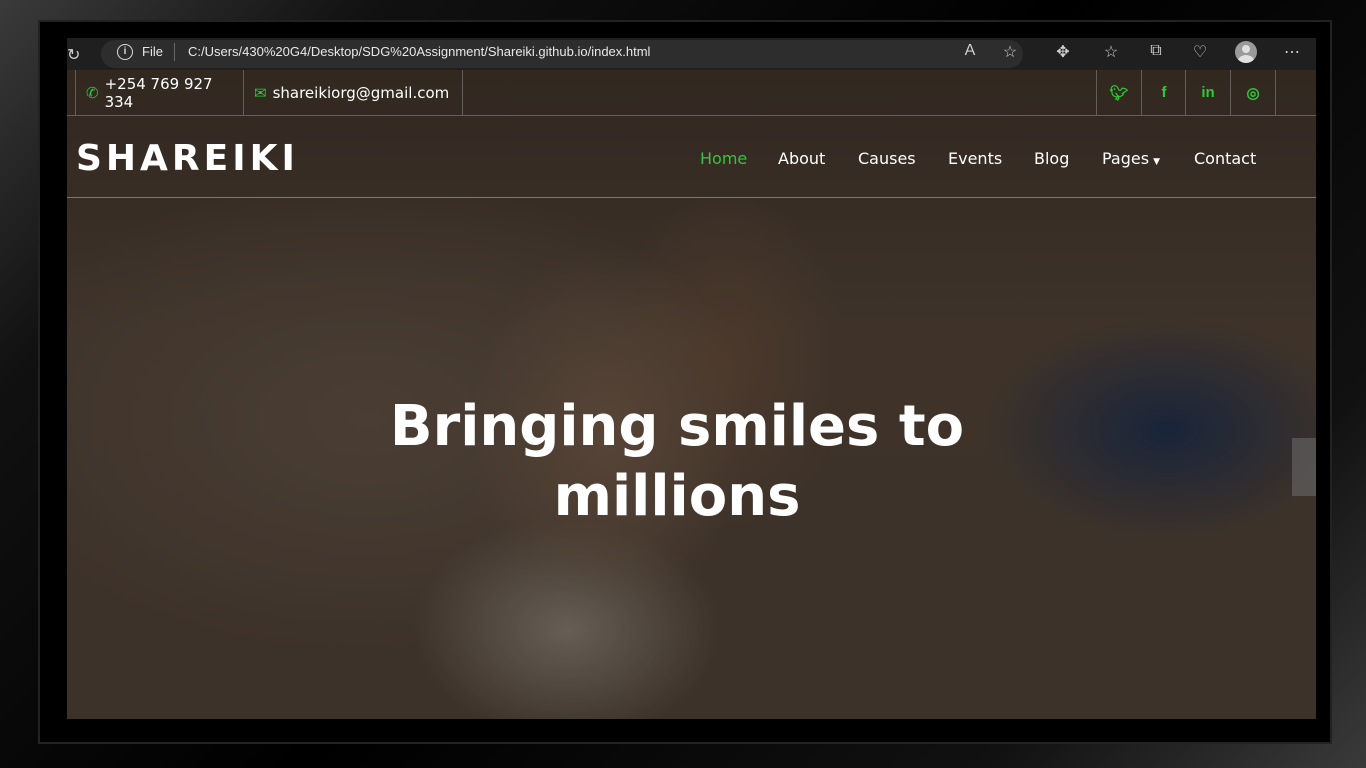 The height and width of the screenshot is (768, 1366). What do you see at coordinates (1126, 158) in the screenshot?
I see `nav-pages-label: Pages` at bounding box center [1126, 158].